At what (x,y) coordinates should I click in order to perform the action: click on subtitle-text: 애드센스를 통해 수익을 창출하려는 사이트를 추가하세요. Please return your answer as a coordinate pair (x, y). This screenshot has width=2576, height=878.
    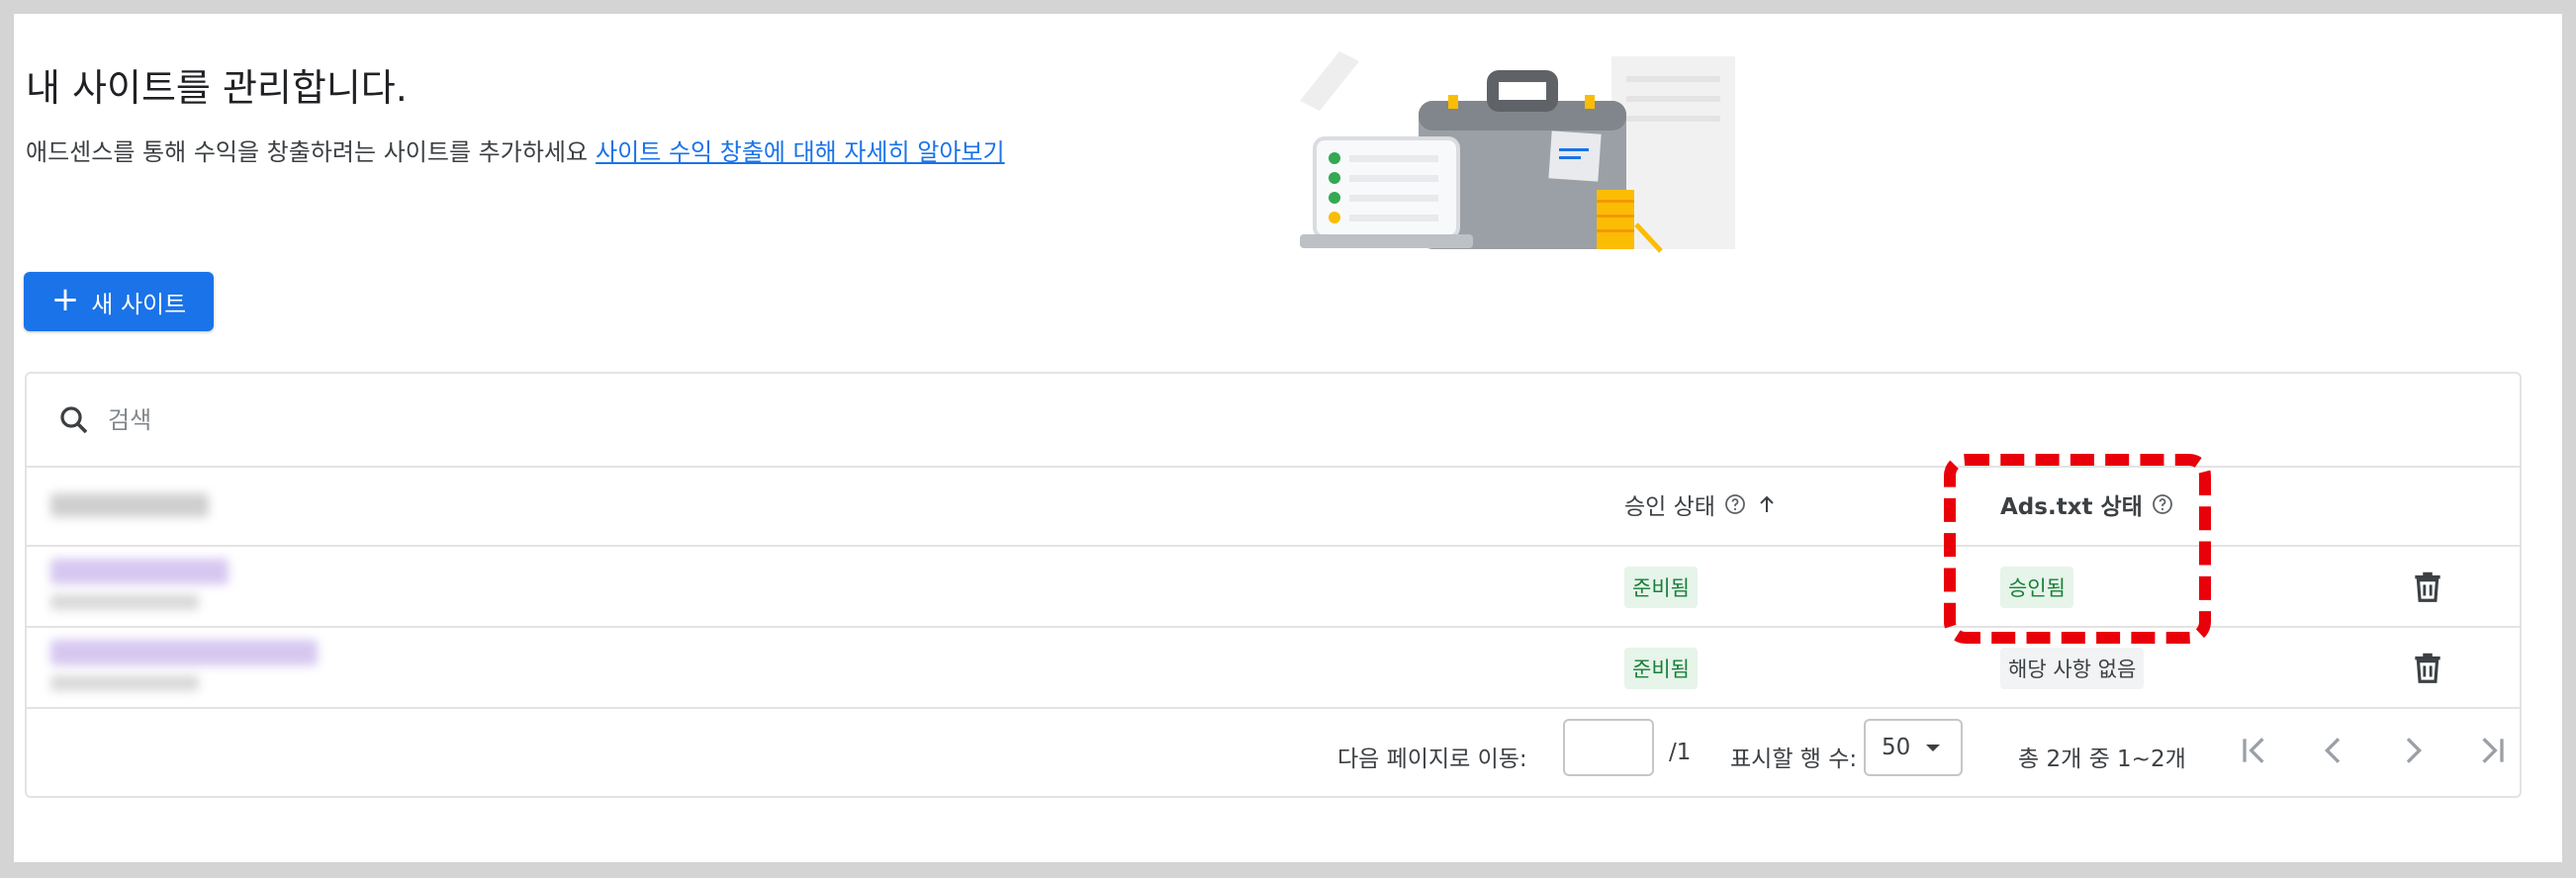
    Looking at the image, I should click on (307, 152).